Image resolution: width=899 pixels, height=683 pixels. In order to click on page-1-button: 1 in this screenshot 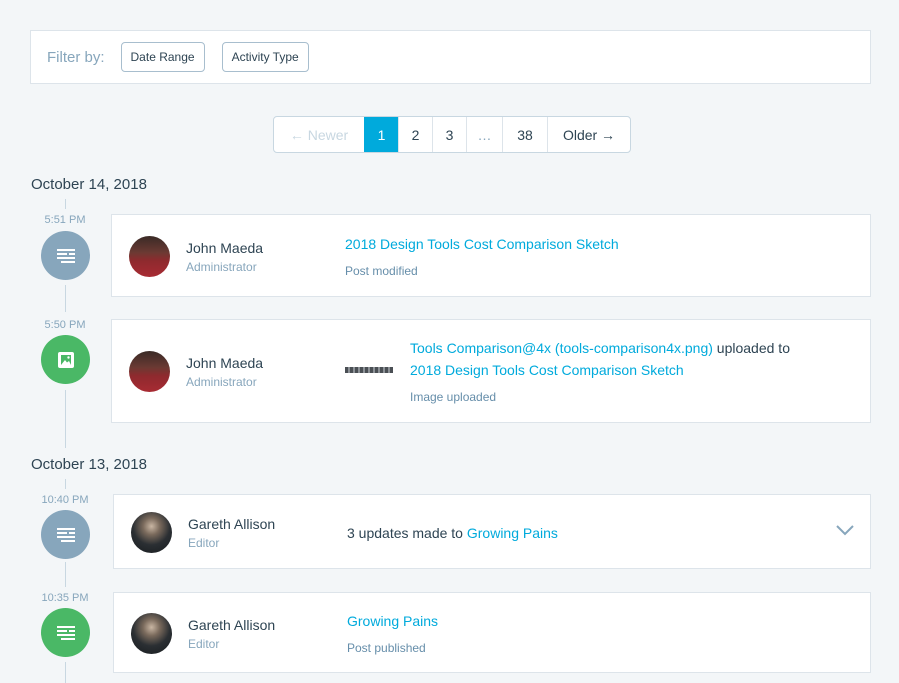, I will do `click(381, 134)`.